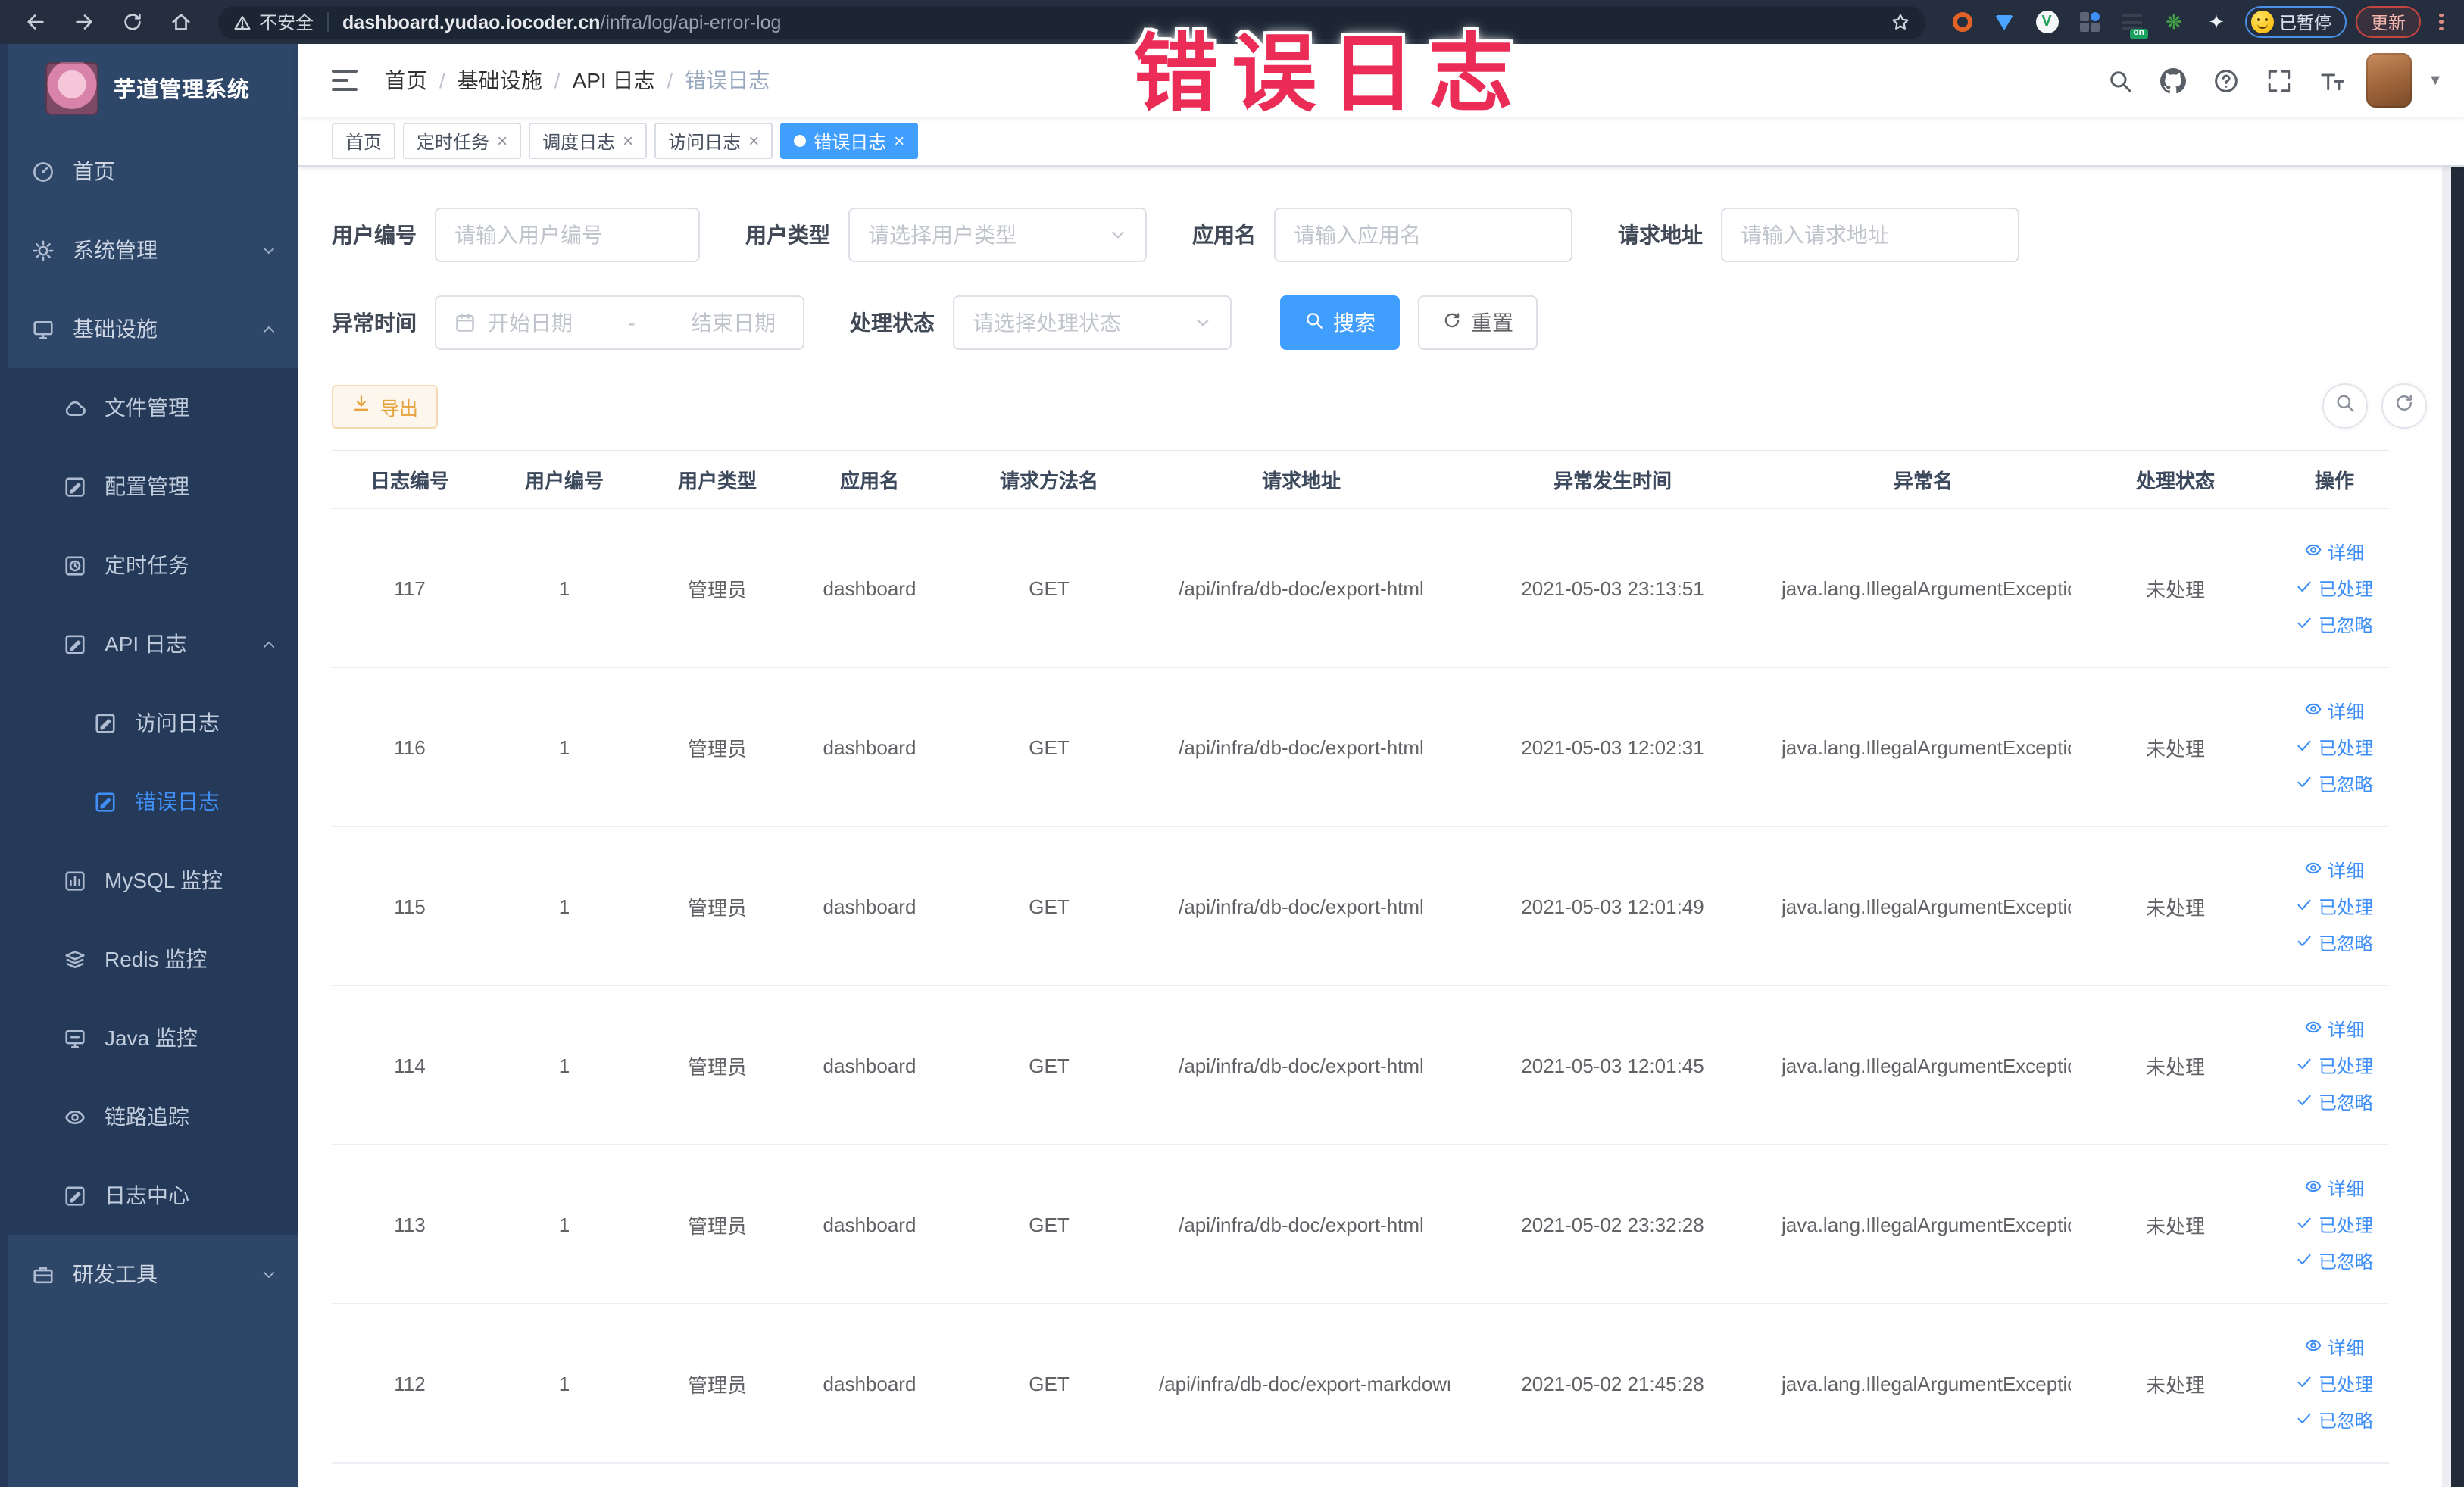 The width and height of the screenshot is (2464, 1487). Describe the element at coordinates (2457, 765) in the screenshot. I see `window-edge` at that location.